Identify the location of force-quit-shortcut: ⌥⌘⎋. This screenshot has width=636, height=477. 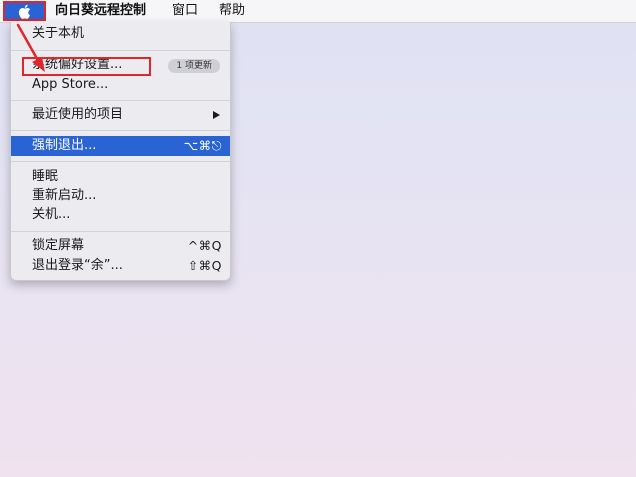
(202, 145).